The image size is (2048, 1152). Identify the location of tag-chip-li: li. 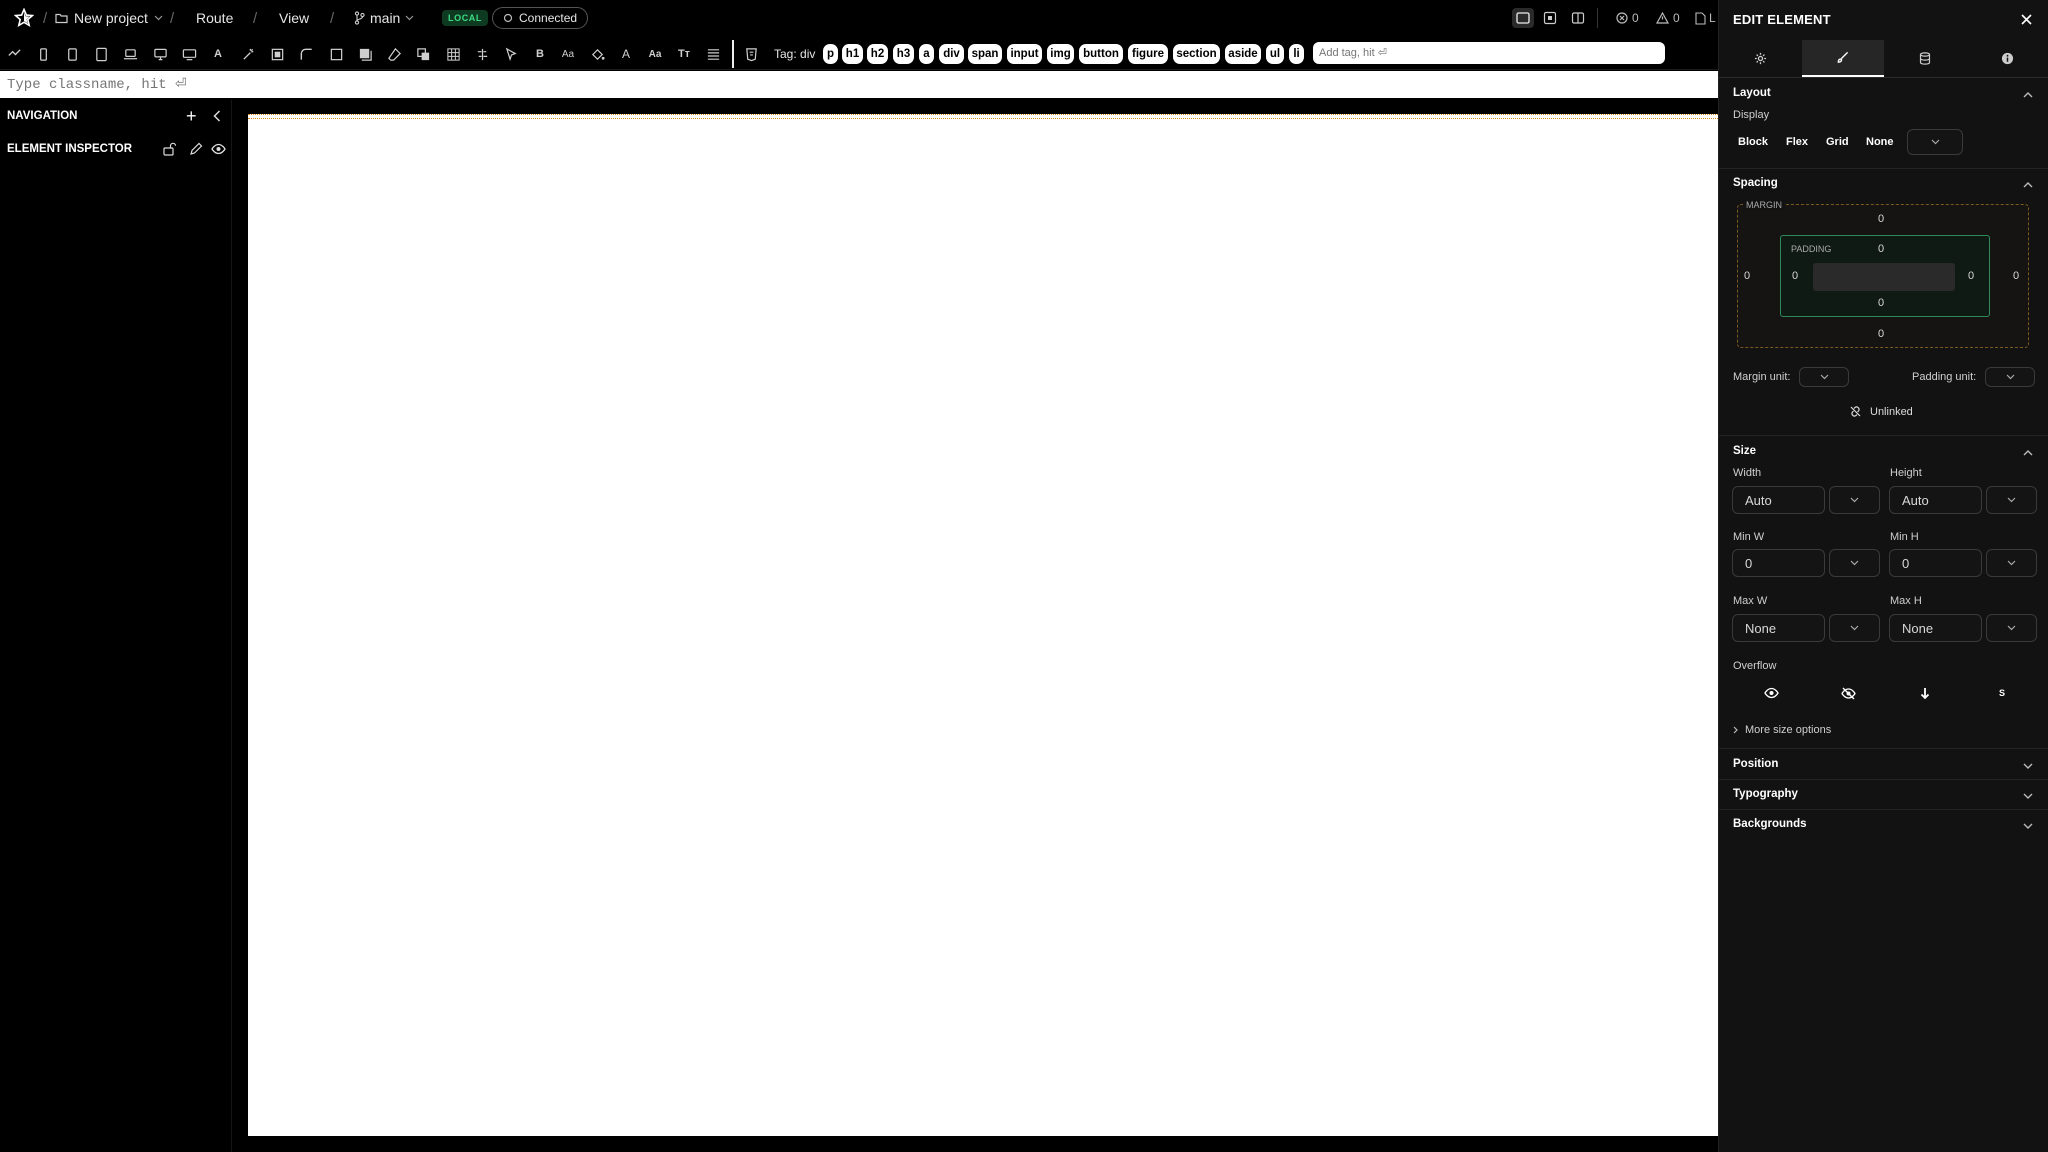
(1296, 54).